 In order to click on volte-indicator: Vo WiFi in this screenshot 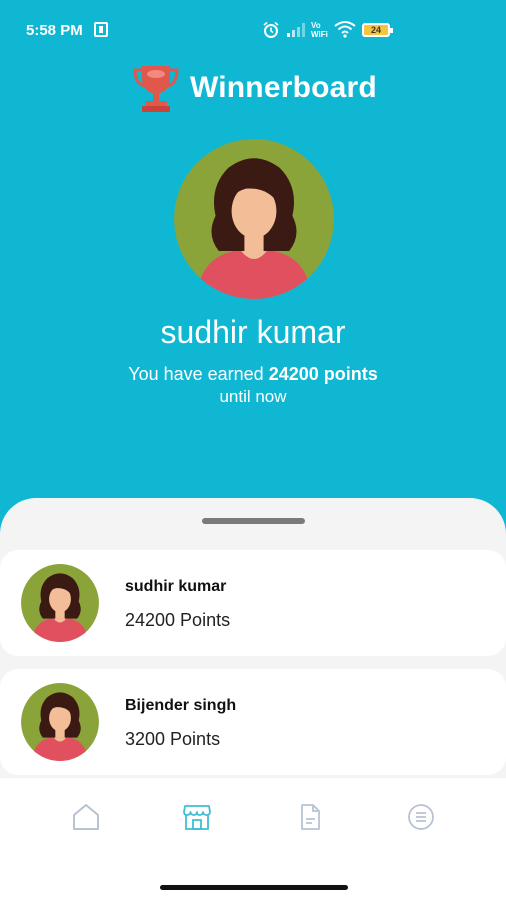, I will do `click(319, 30)`.